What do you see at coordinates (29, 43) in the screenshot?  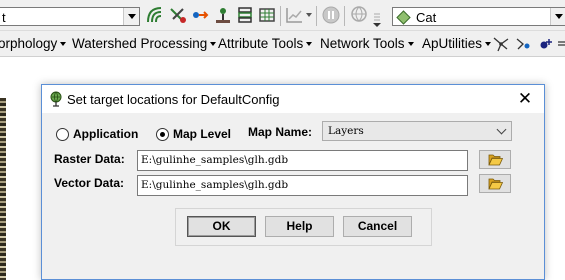 I see `menu-label: orphology` at bounding box center [29, 43].